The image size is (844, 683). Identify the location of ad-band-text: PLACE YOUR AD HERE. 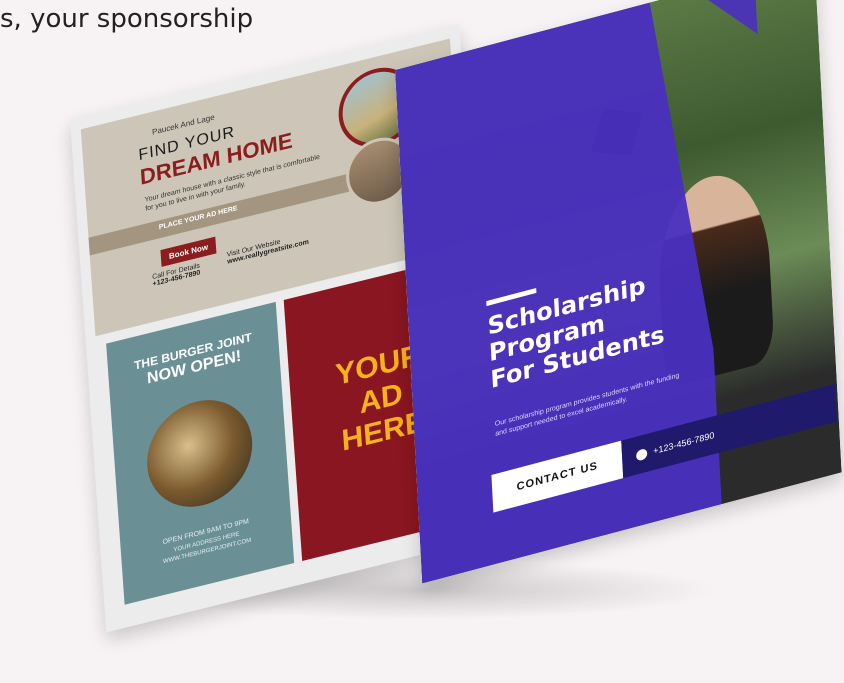
(198, 218).